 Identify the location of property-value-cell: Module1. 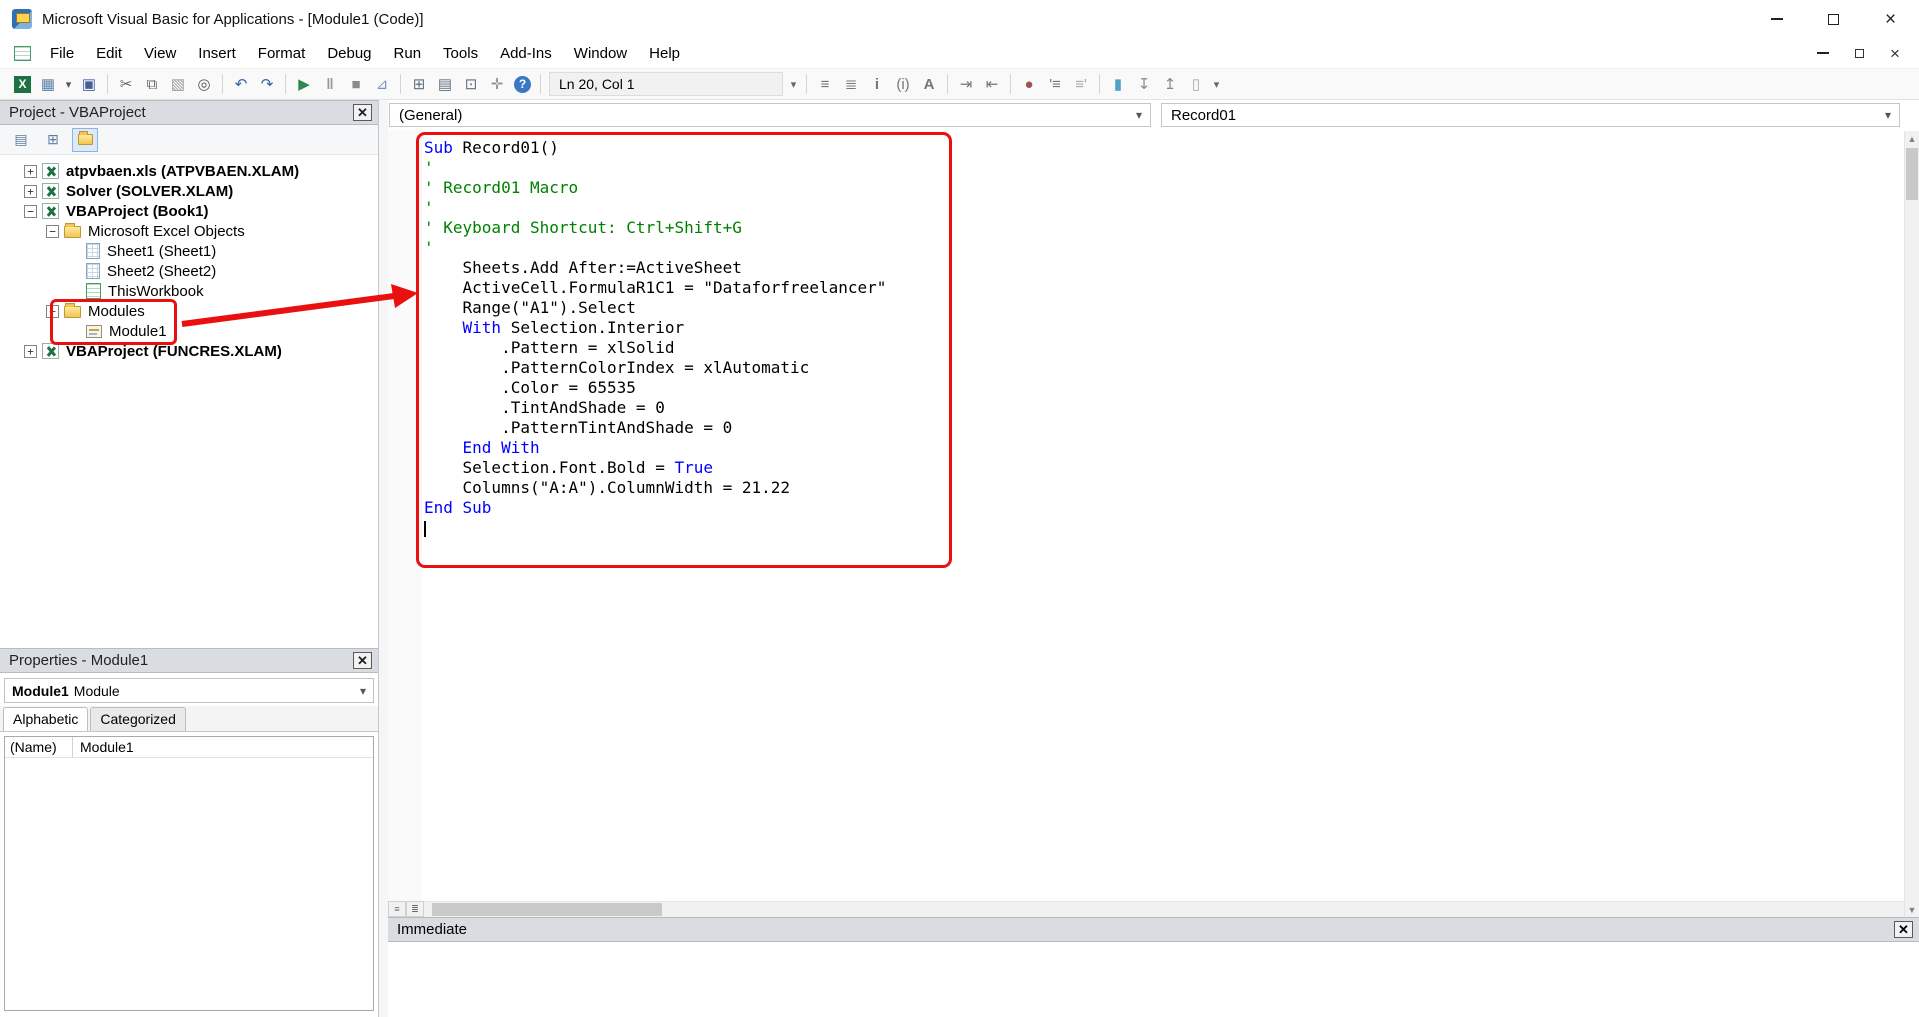
(223, 747).